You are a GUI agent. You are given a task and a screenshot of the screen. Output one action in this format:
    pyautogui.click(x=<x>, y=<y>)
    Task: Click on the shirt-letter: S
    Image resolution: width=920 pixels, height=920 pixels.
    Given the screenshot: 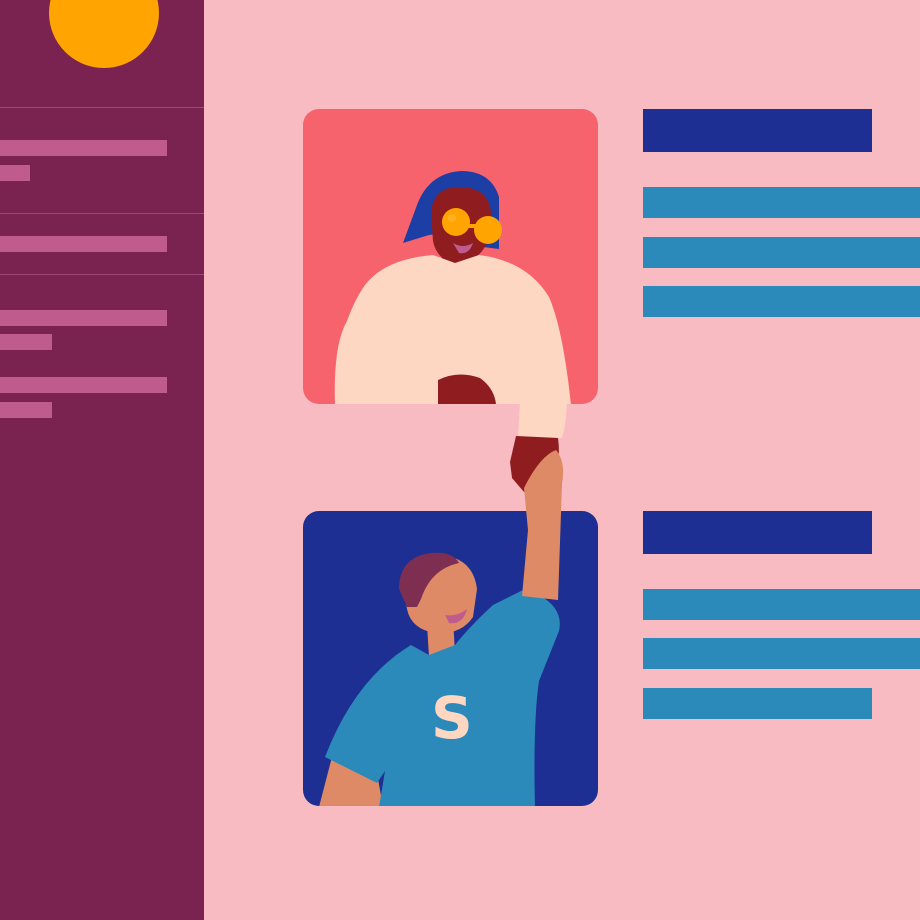 What is the action you would take?
    pyautogui.click(x=452, y=718)
    